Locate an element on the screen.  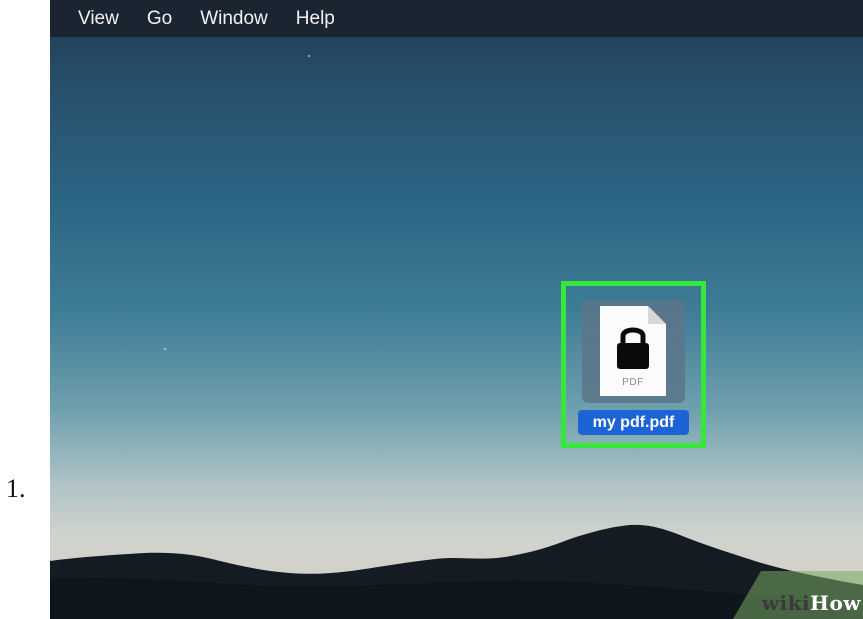
file-name-label: my pdf.pdf is located at coordinates (633, 422).